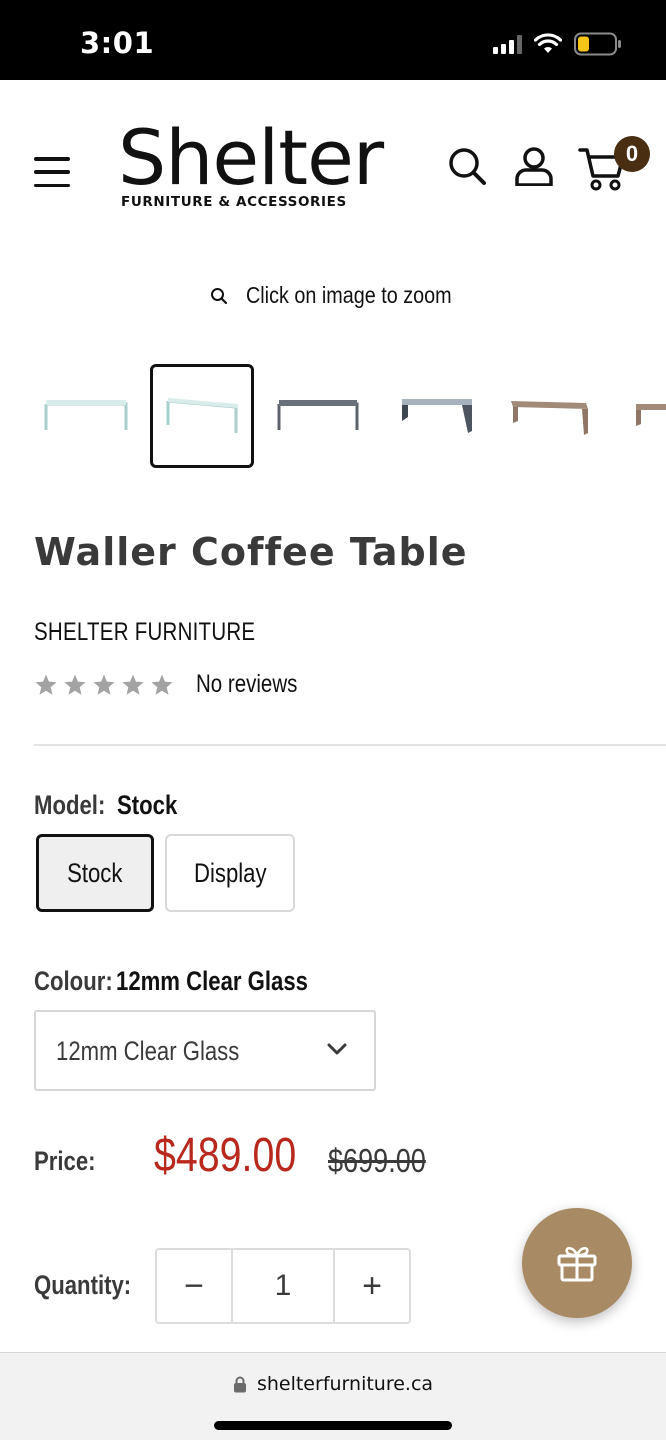 The image size is (666, 1440). I want to click on star-rating, so click(104, 685).